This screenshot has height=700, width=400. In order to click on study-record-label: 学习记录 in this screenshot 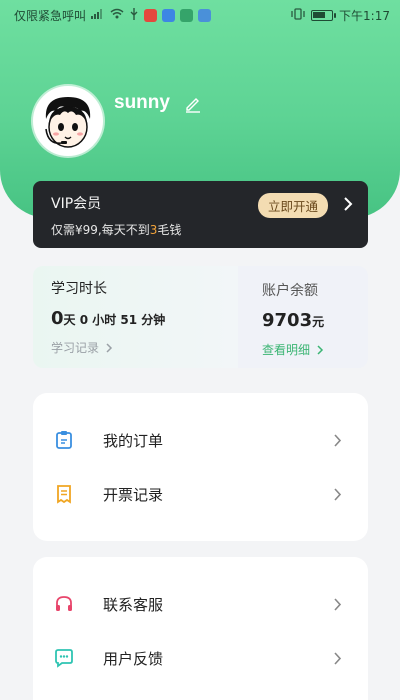, I will do `click(75, 348)`.